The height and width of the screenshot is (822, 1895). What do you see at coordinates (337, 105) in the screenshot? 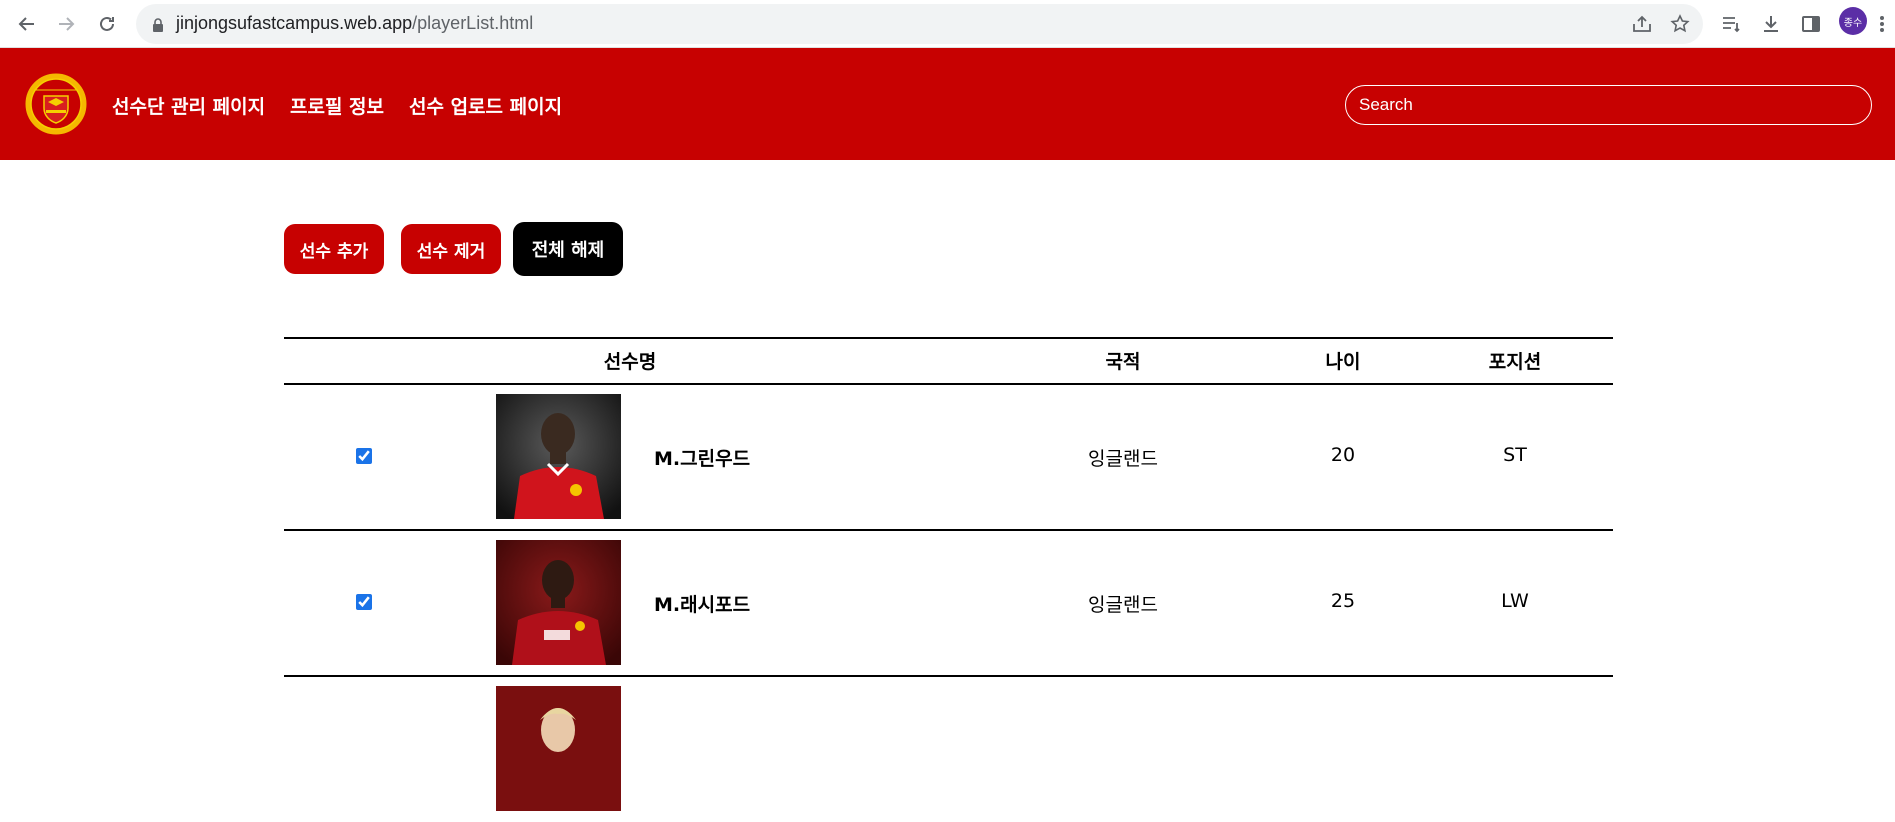
I see `nav-profile-info: 프로필 정보` at bounding box center [337, 105].